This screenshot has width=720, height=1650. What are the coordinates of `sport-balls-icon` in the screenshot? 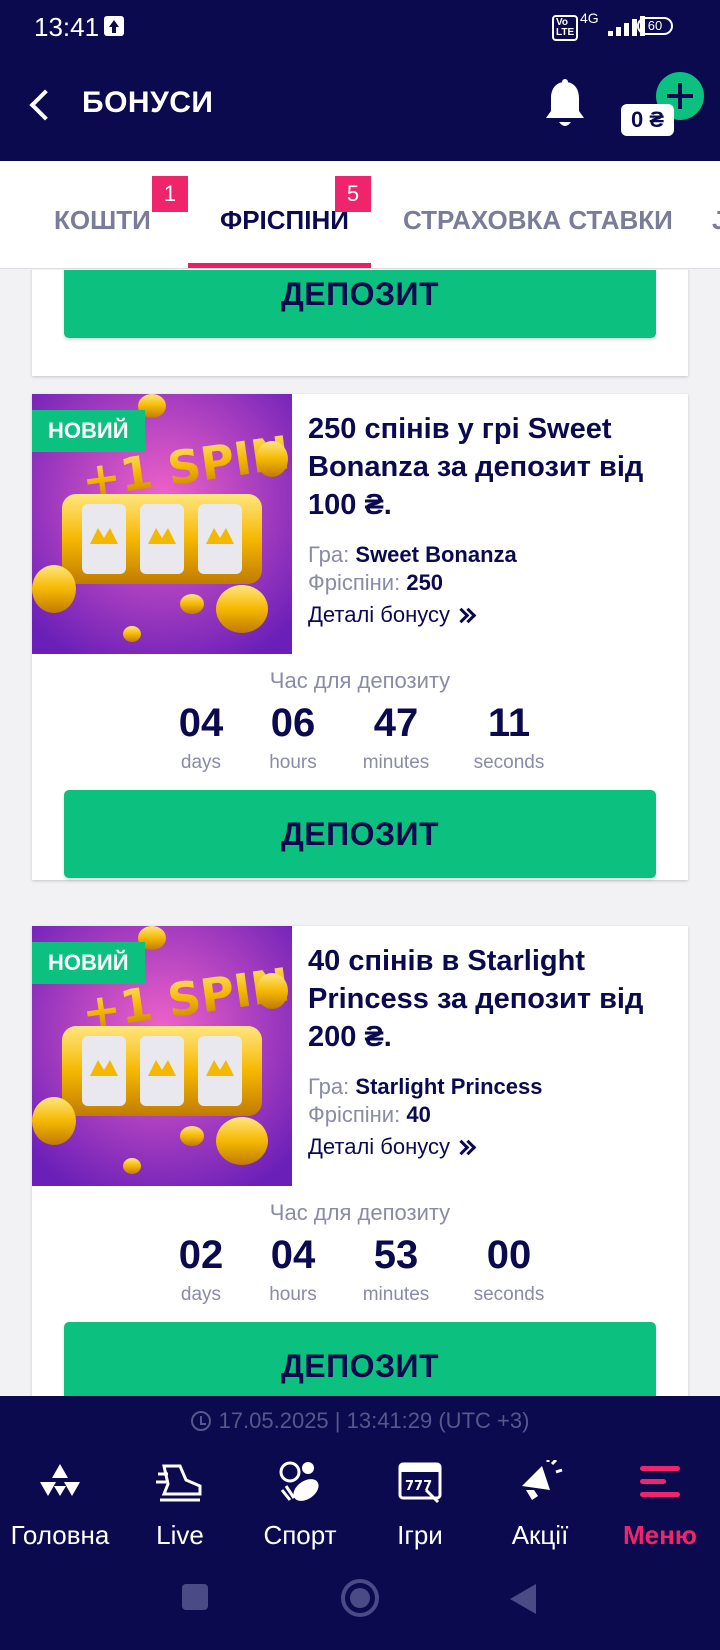 It's located at (299, 1481).